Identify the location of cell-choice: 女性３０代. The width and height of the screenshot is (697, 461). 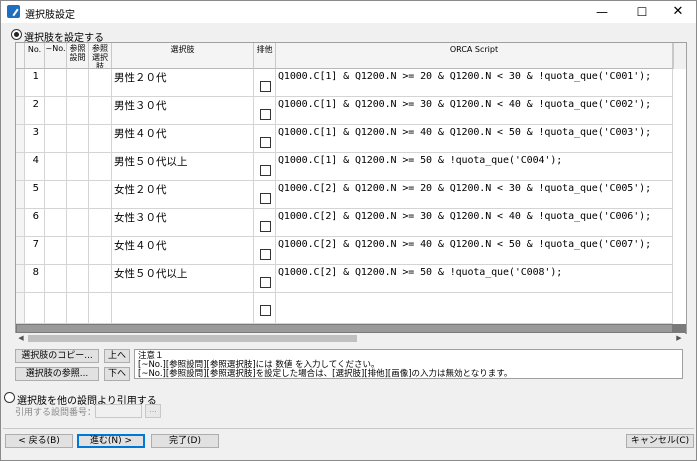
(183, 223).